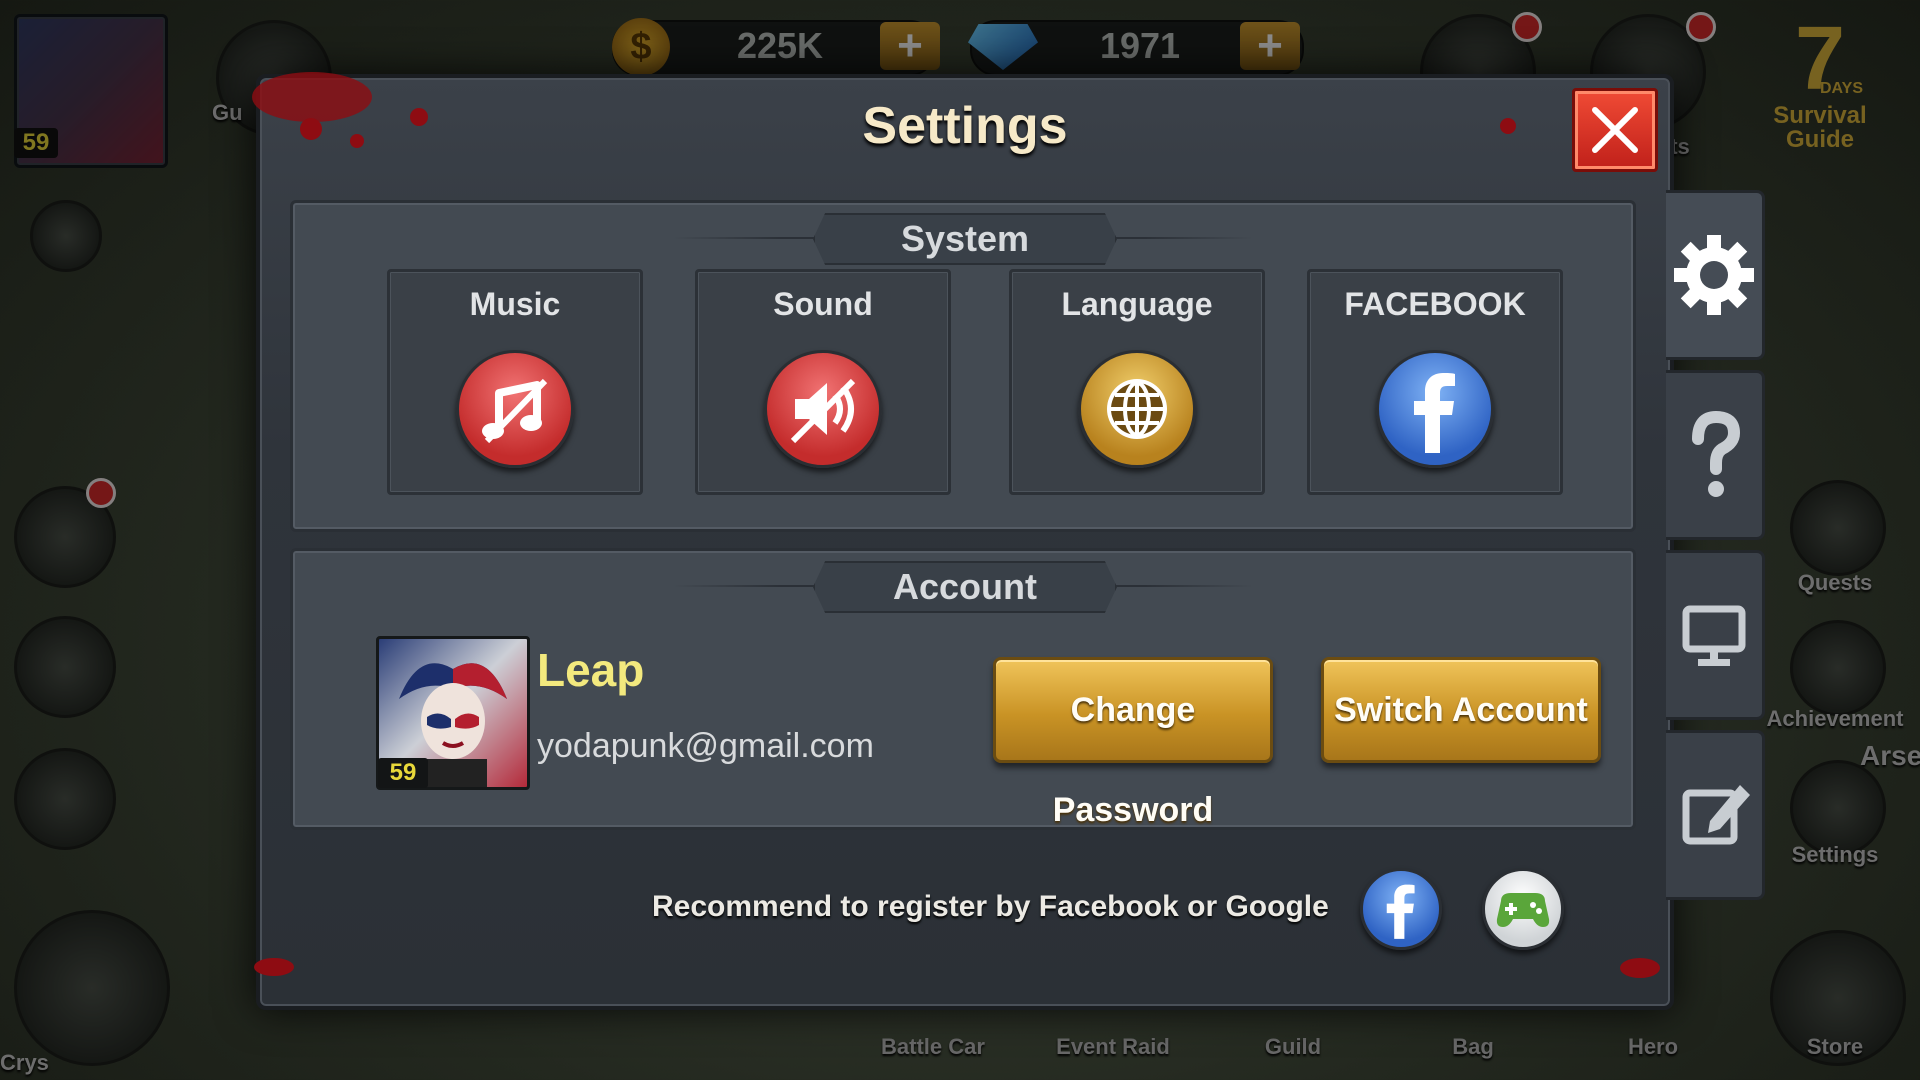 This screenshot has width=1920, height=1080. I want to click on chat-notification-dot, so click(101, 493).